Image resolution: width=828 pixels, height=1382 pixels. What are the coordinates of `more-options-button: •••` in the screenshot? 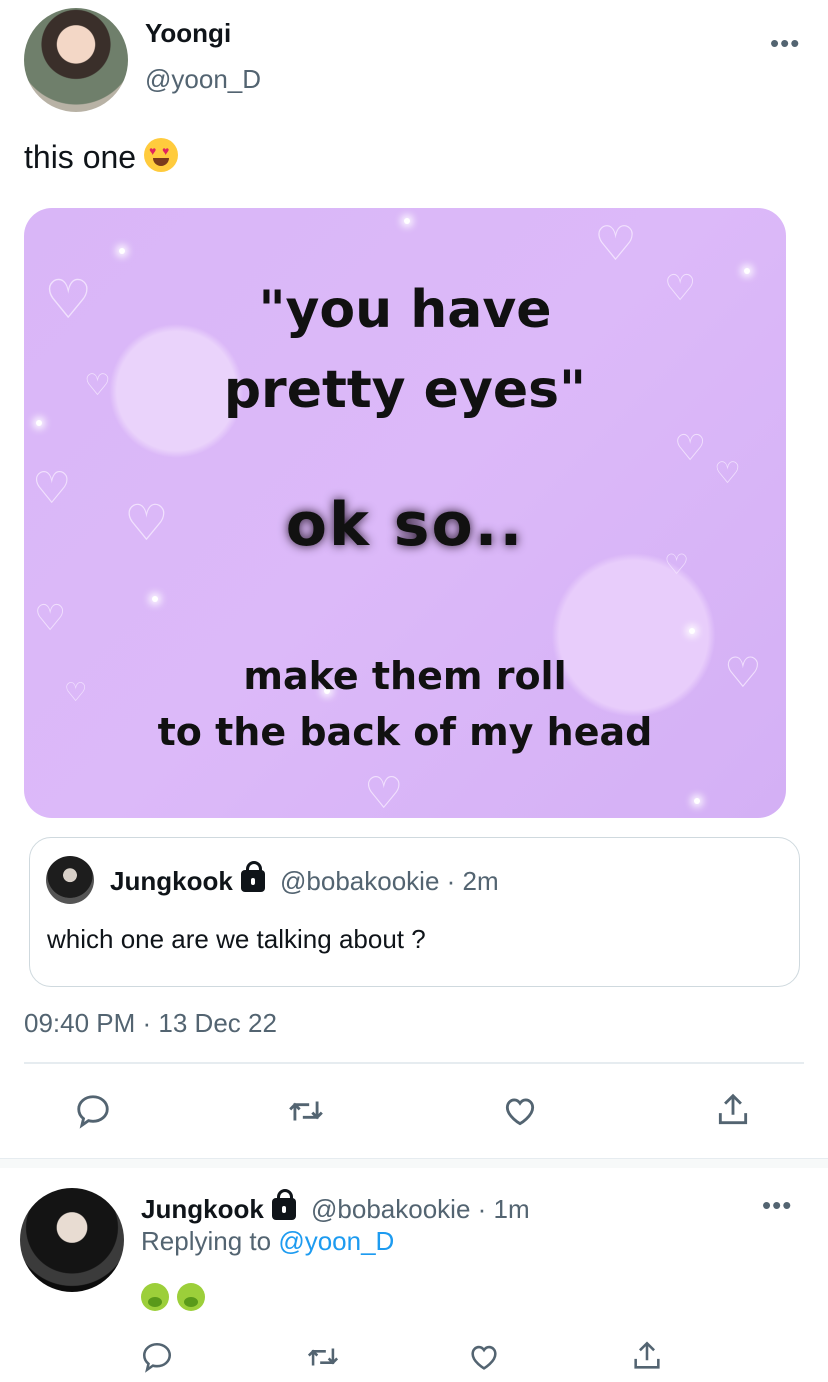 It's located at (785, 43).